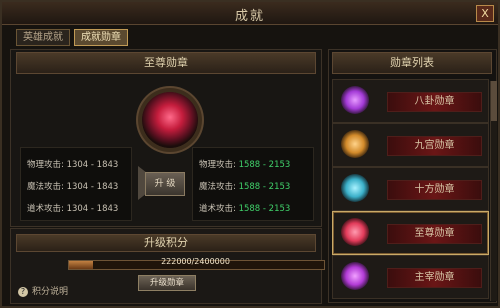 The width and height of the screenshot is (500, 308). Describe the element at coordinates (493, 191) in the screenshot. I see `medal-list-scrollbar` at that location.